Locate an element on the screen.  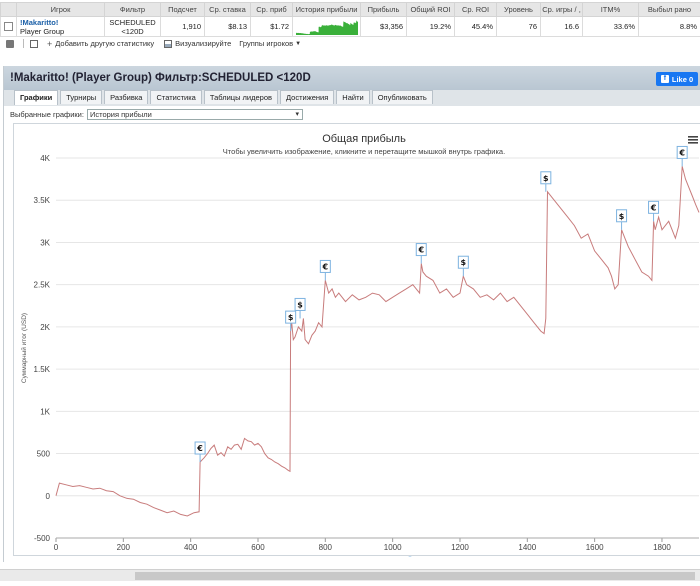
level-cell: 76 is located at coordinates (518, 26).